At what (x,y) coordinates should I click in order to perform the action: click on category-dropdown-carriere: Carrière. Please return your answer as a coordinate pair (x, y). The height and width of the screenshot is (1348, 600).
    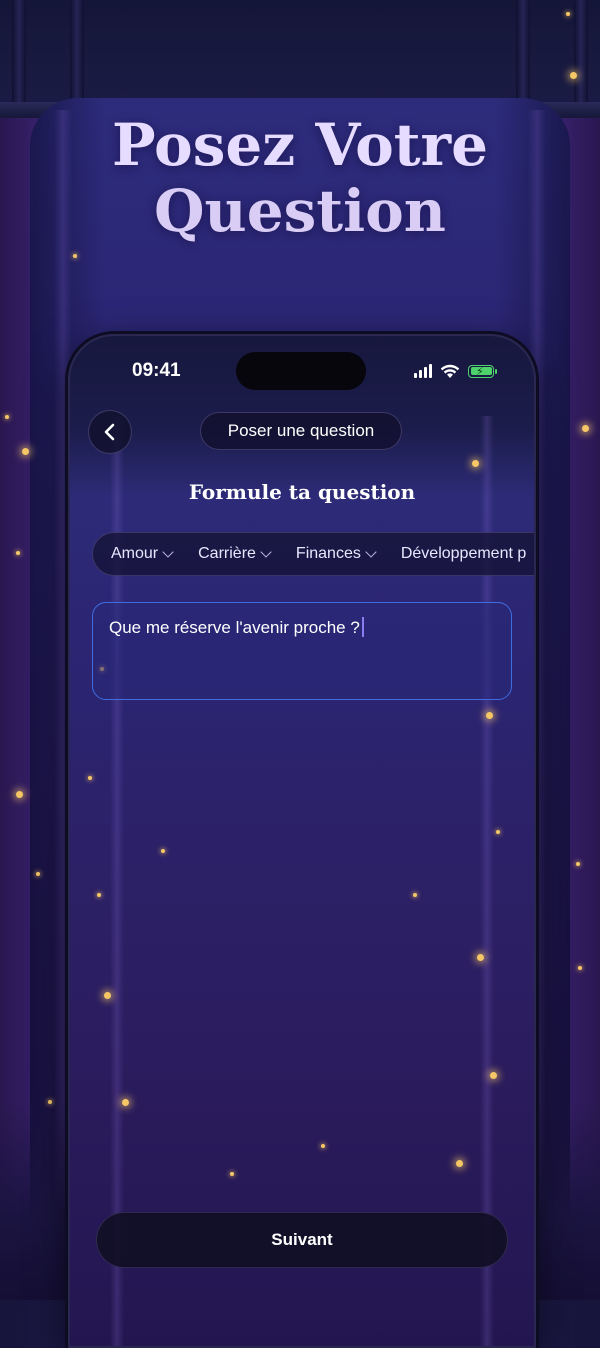
    Looking at the image, I should click on (235, 554).